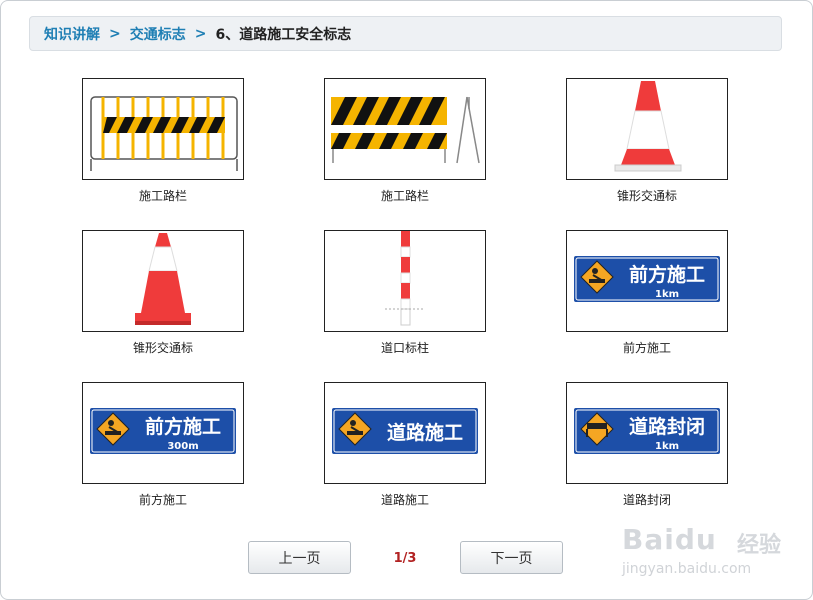 The image size is (813, 600). I want to click on sign-caption: 道路封闭, so click(646, 500).